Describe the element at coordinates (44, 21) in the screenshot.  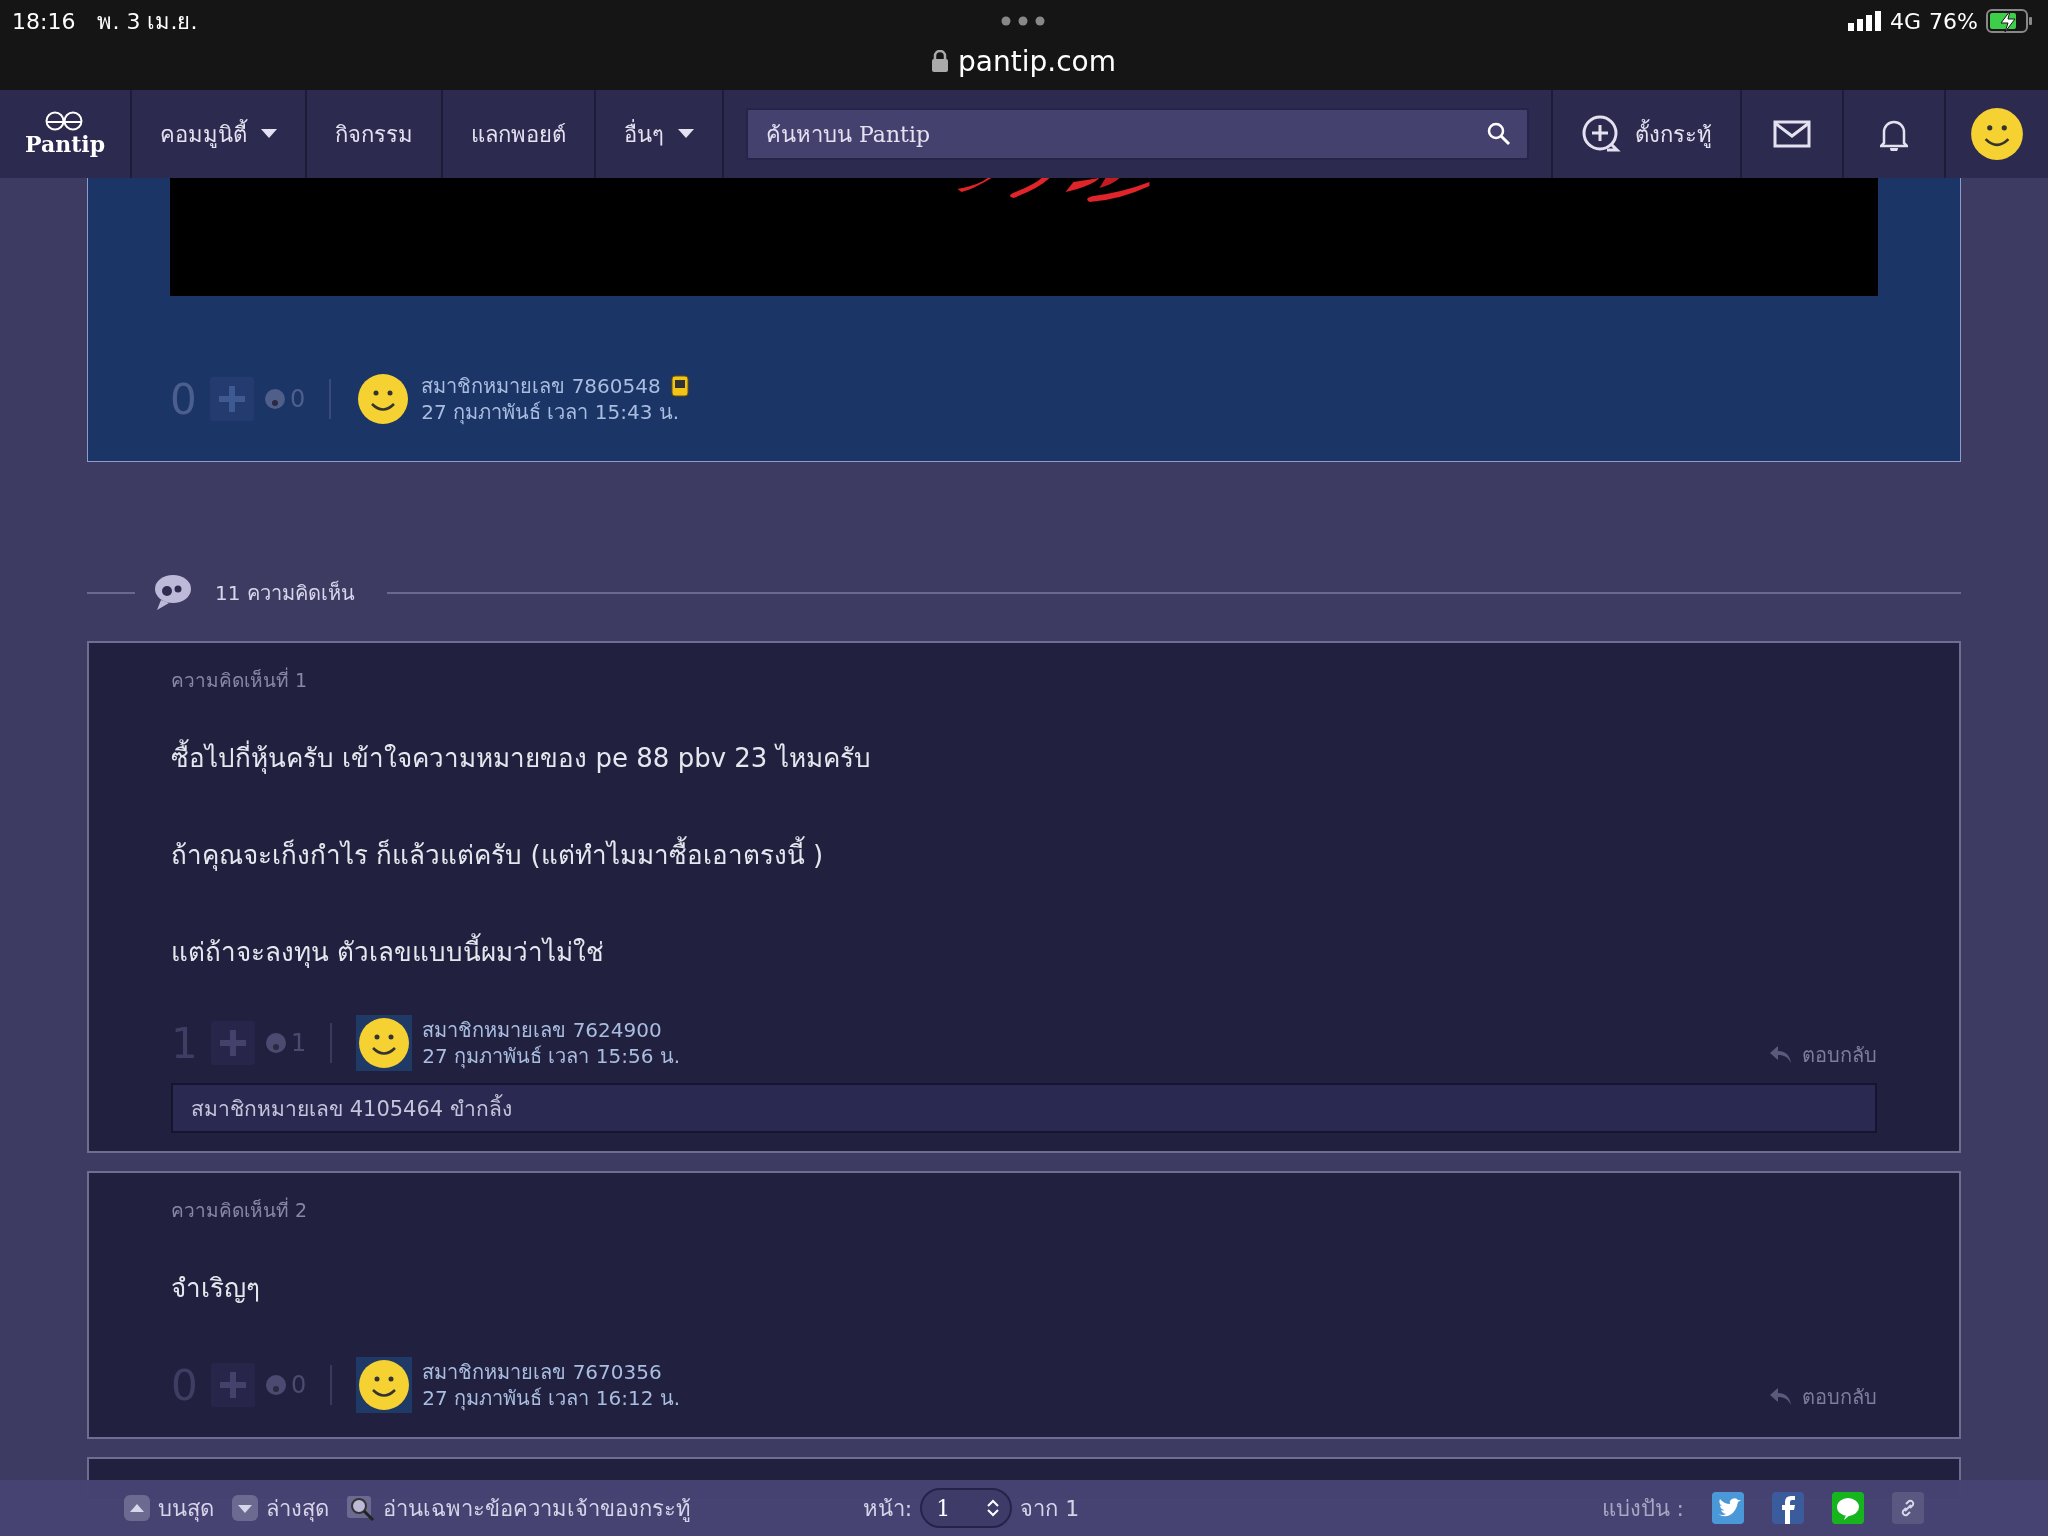
I see `status-time: 18:16` at that location.